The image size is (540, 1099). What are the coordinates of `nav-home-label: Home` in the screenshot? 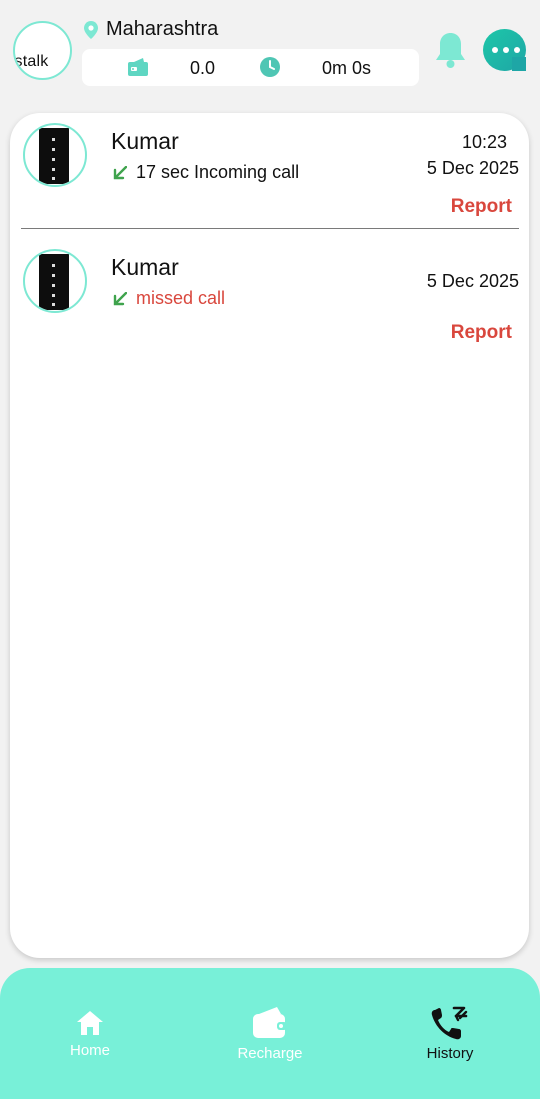 It's located at (89, 1050).